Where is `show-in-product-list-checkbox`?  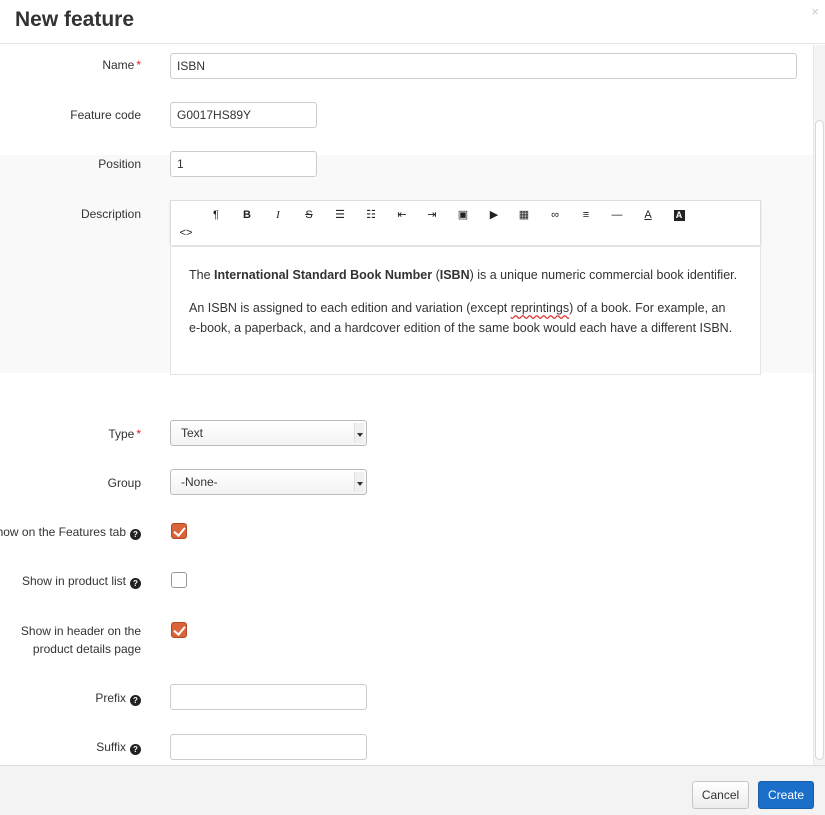
show-in-product-list-checkbox is located at coordinates (179, 580).